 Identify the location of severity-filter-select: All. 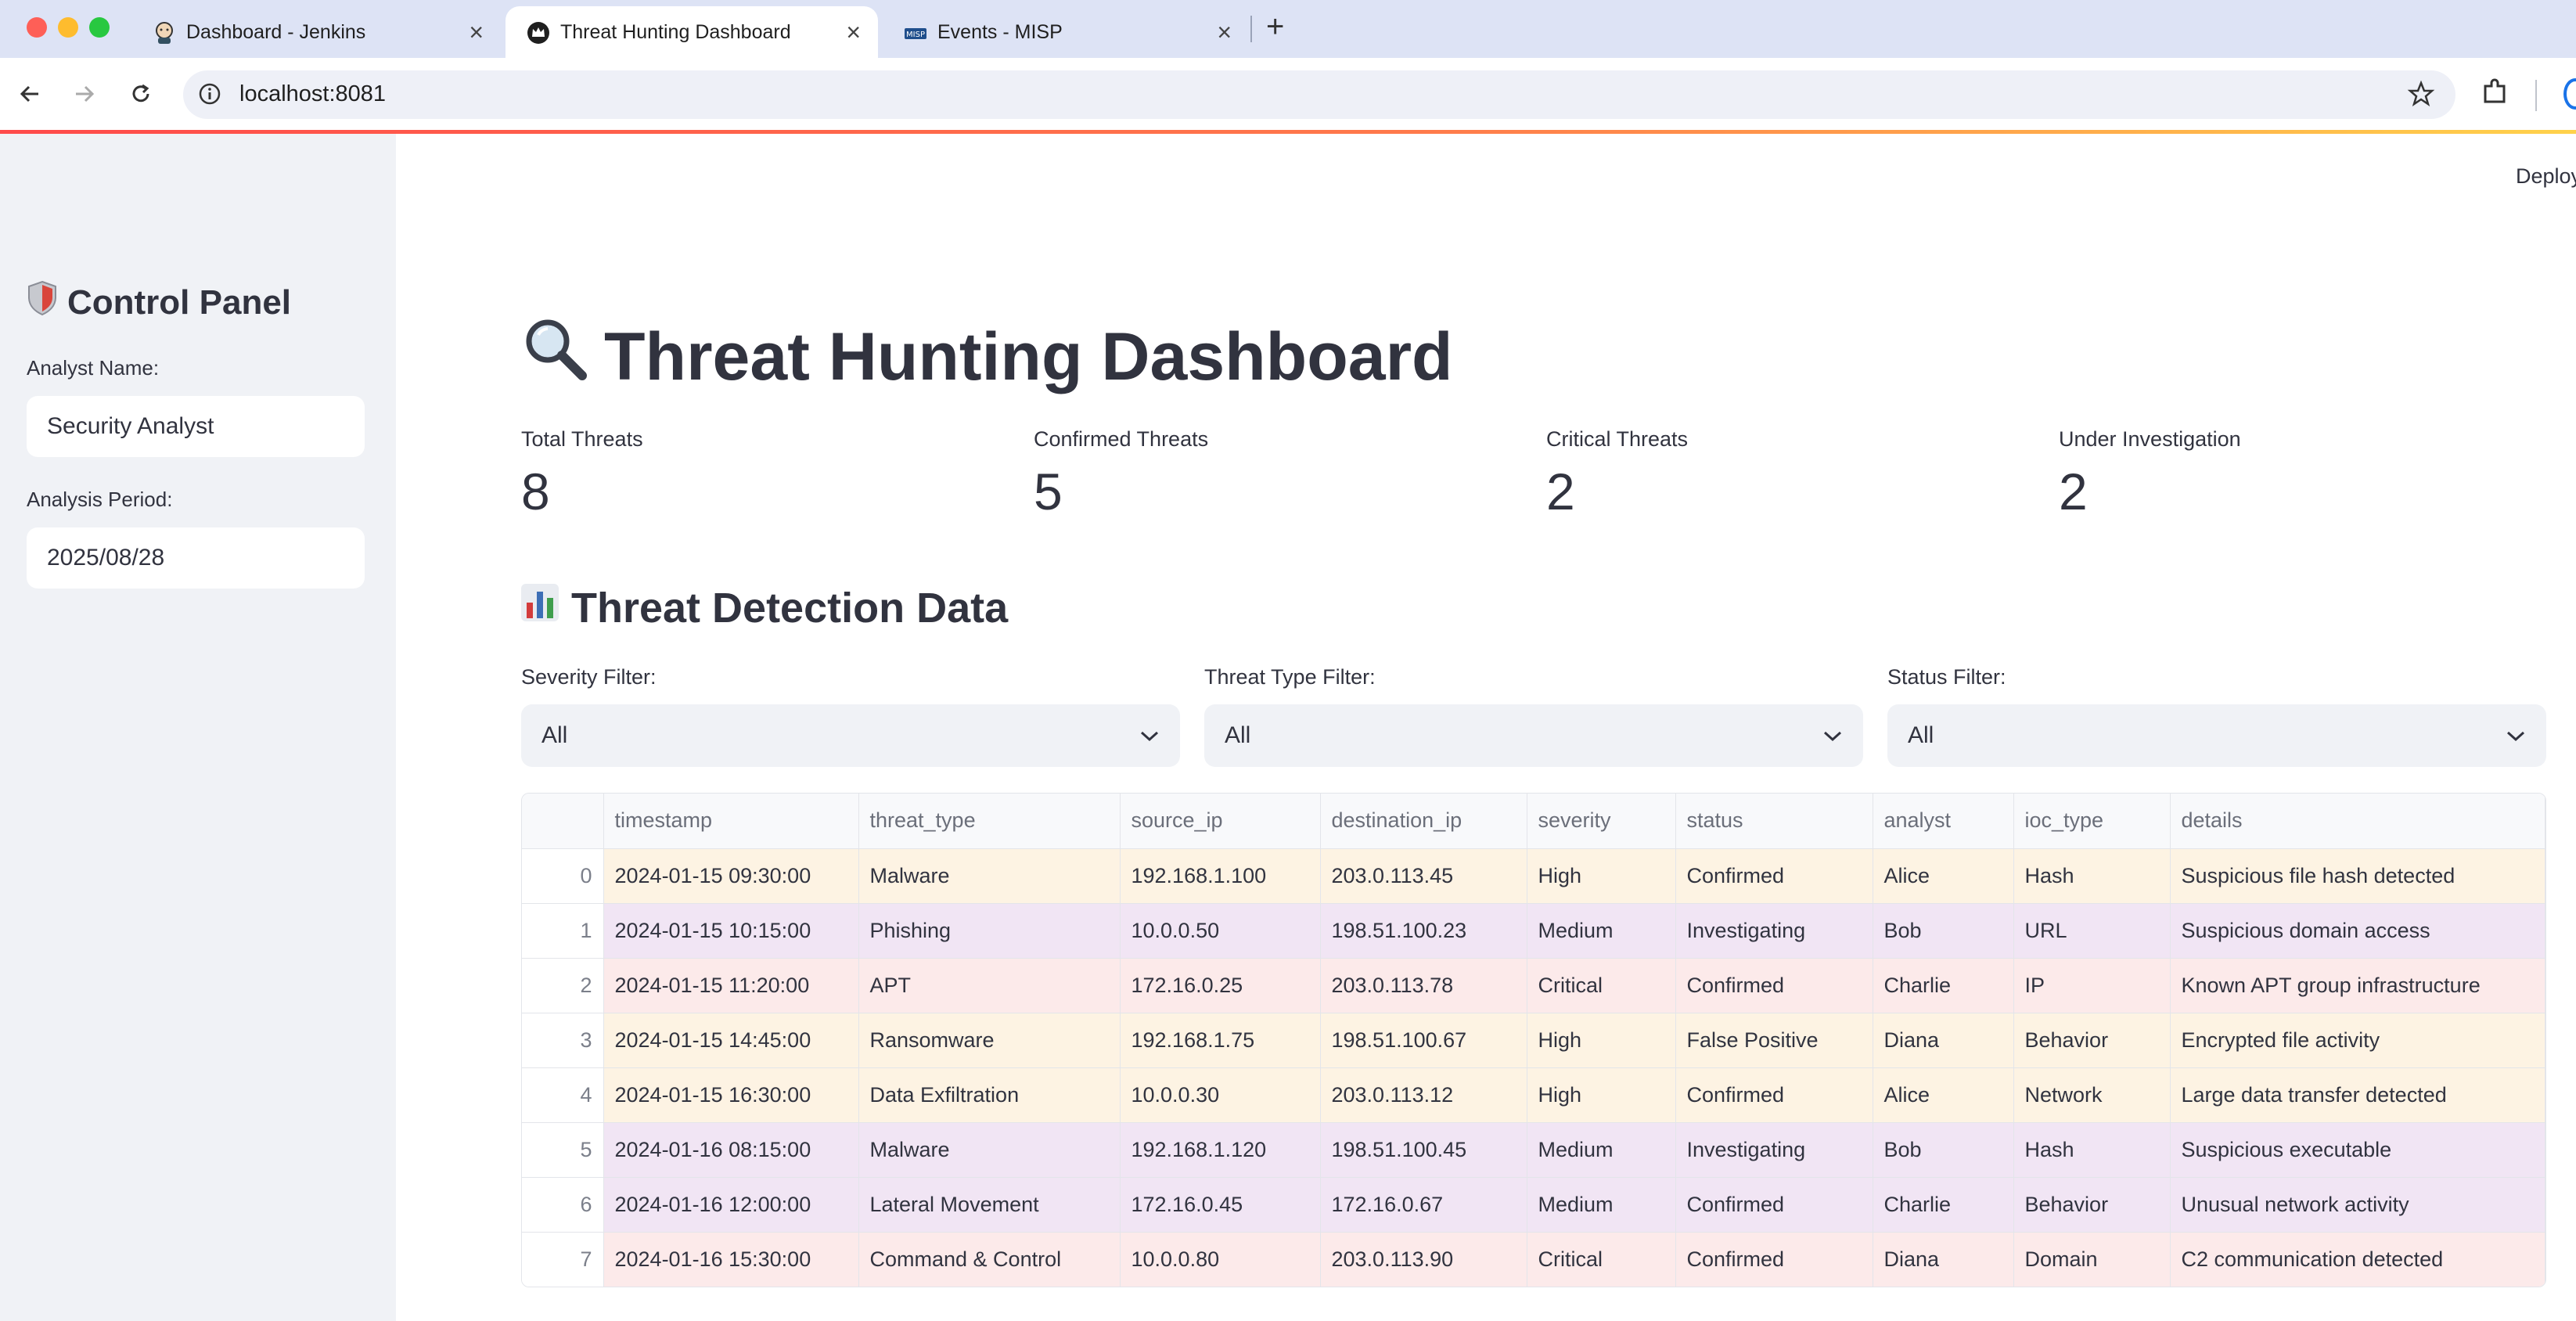
(850, 735).